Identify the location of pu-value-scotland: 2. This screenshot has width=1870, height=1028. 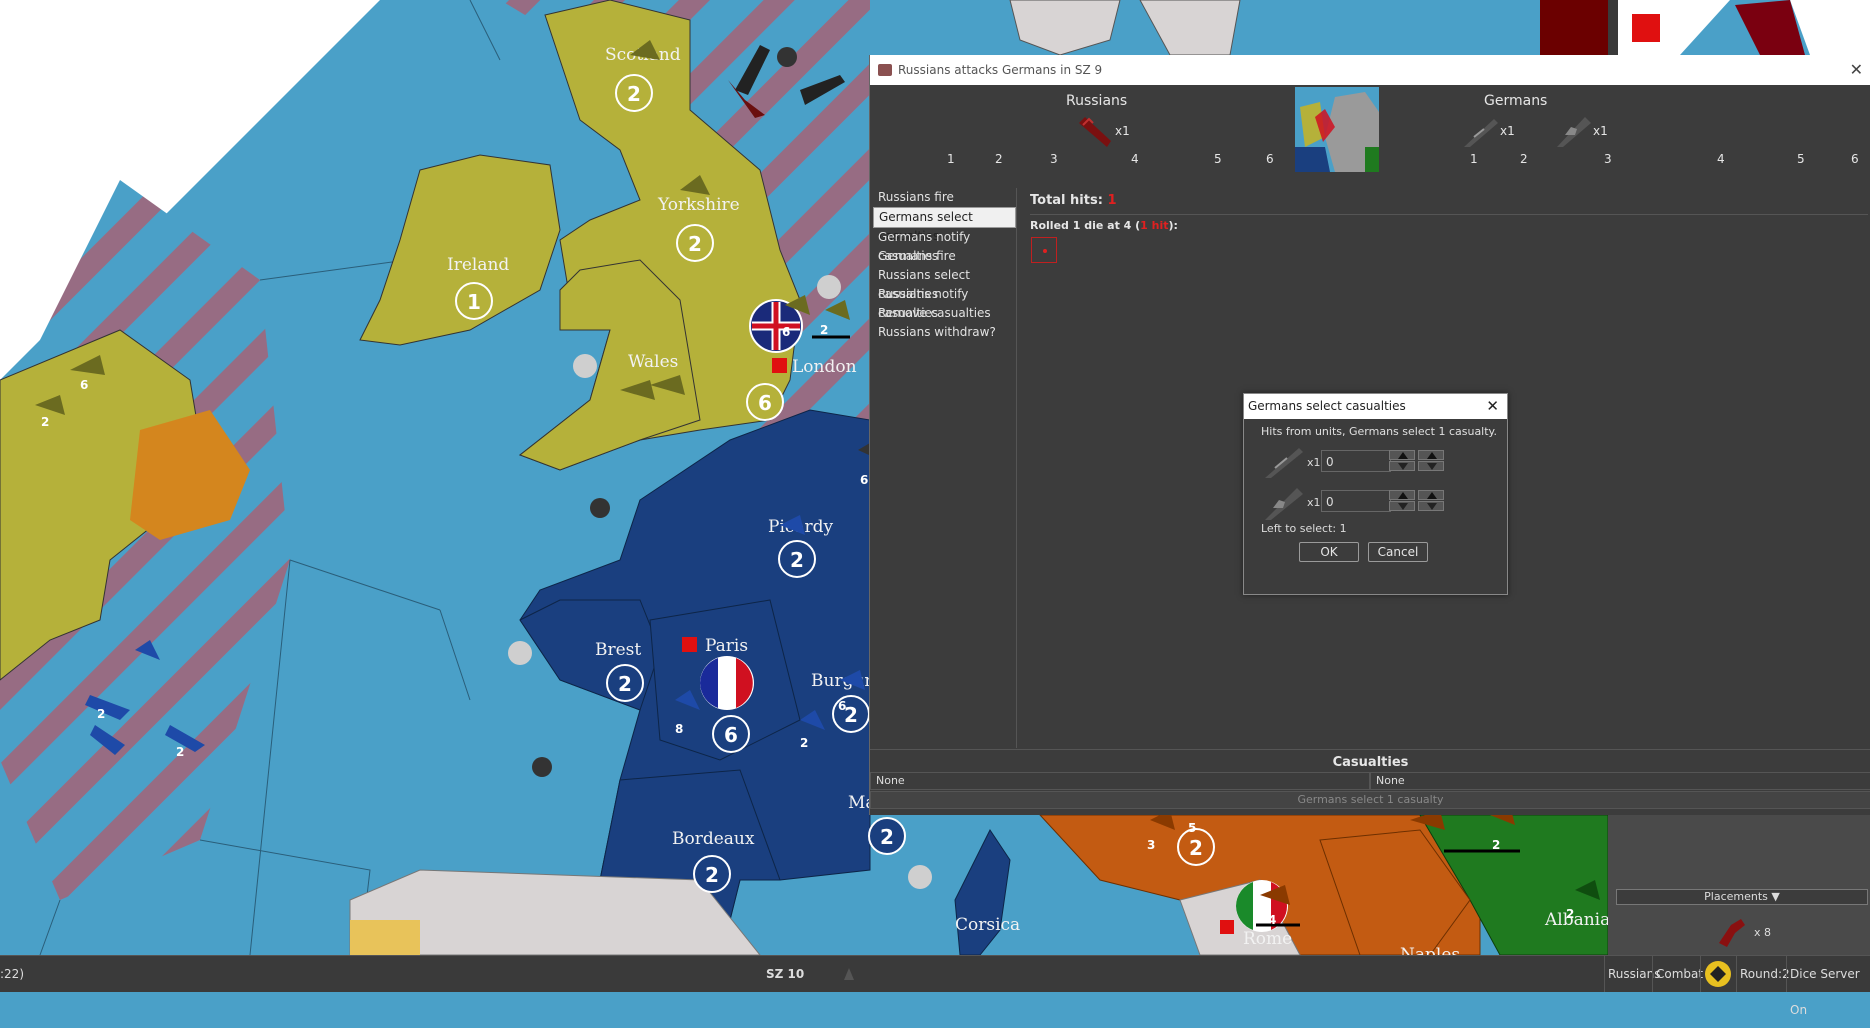
(634, 94).